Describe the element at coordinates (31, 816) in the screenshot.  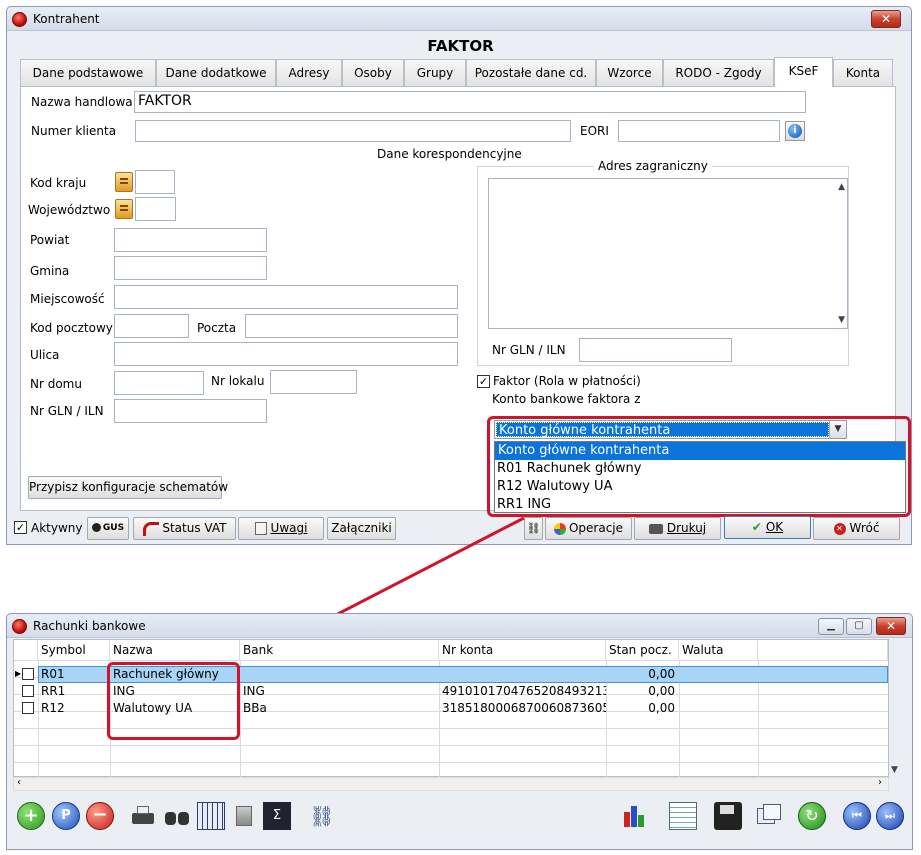
I see `add-icon: +` at that location.